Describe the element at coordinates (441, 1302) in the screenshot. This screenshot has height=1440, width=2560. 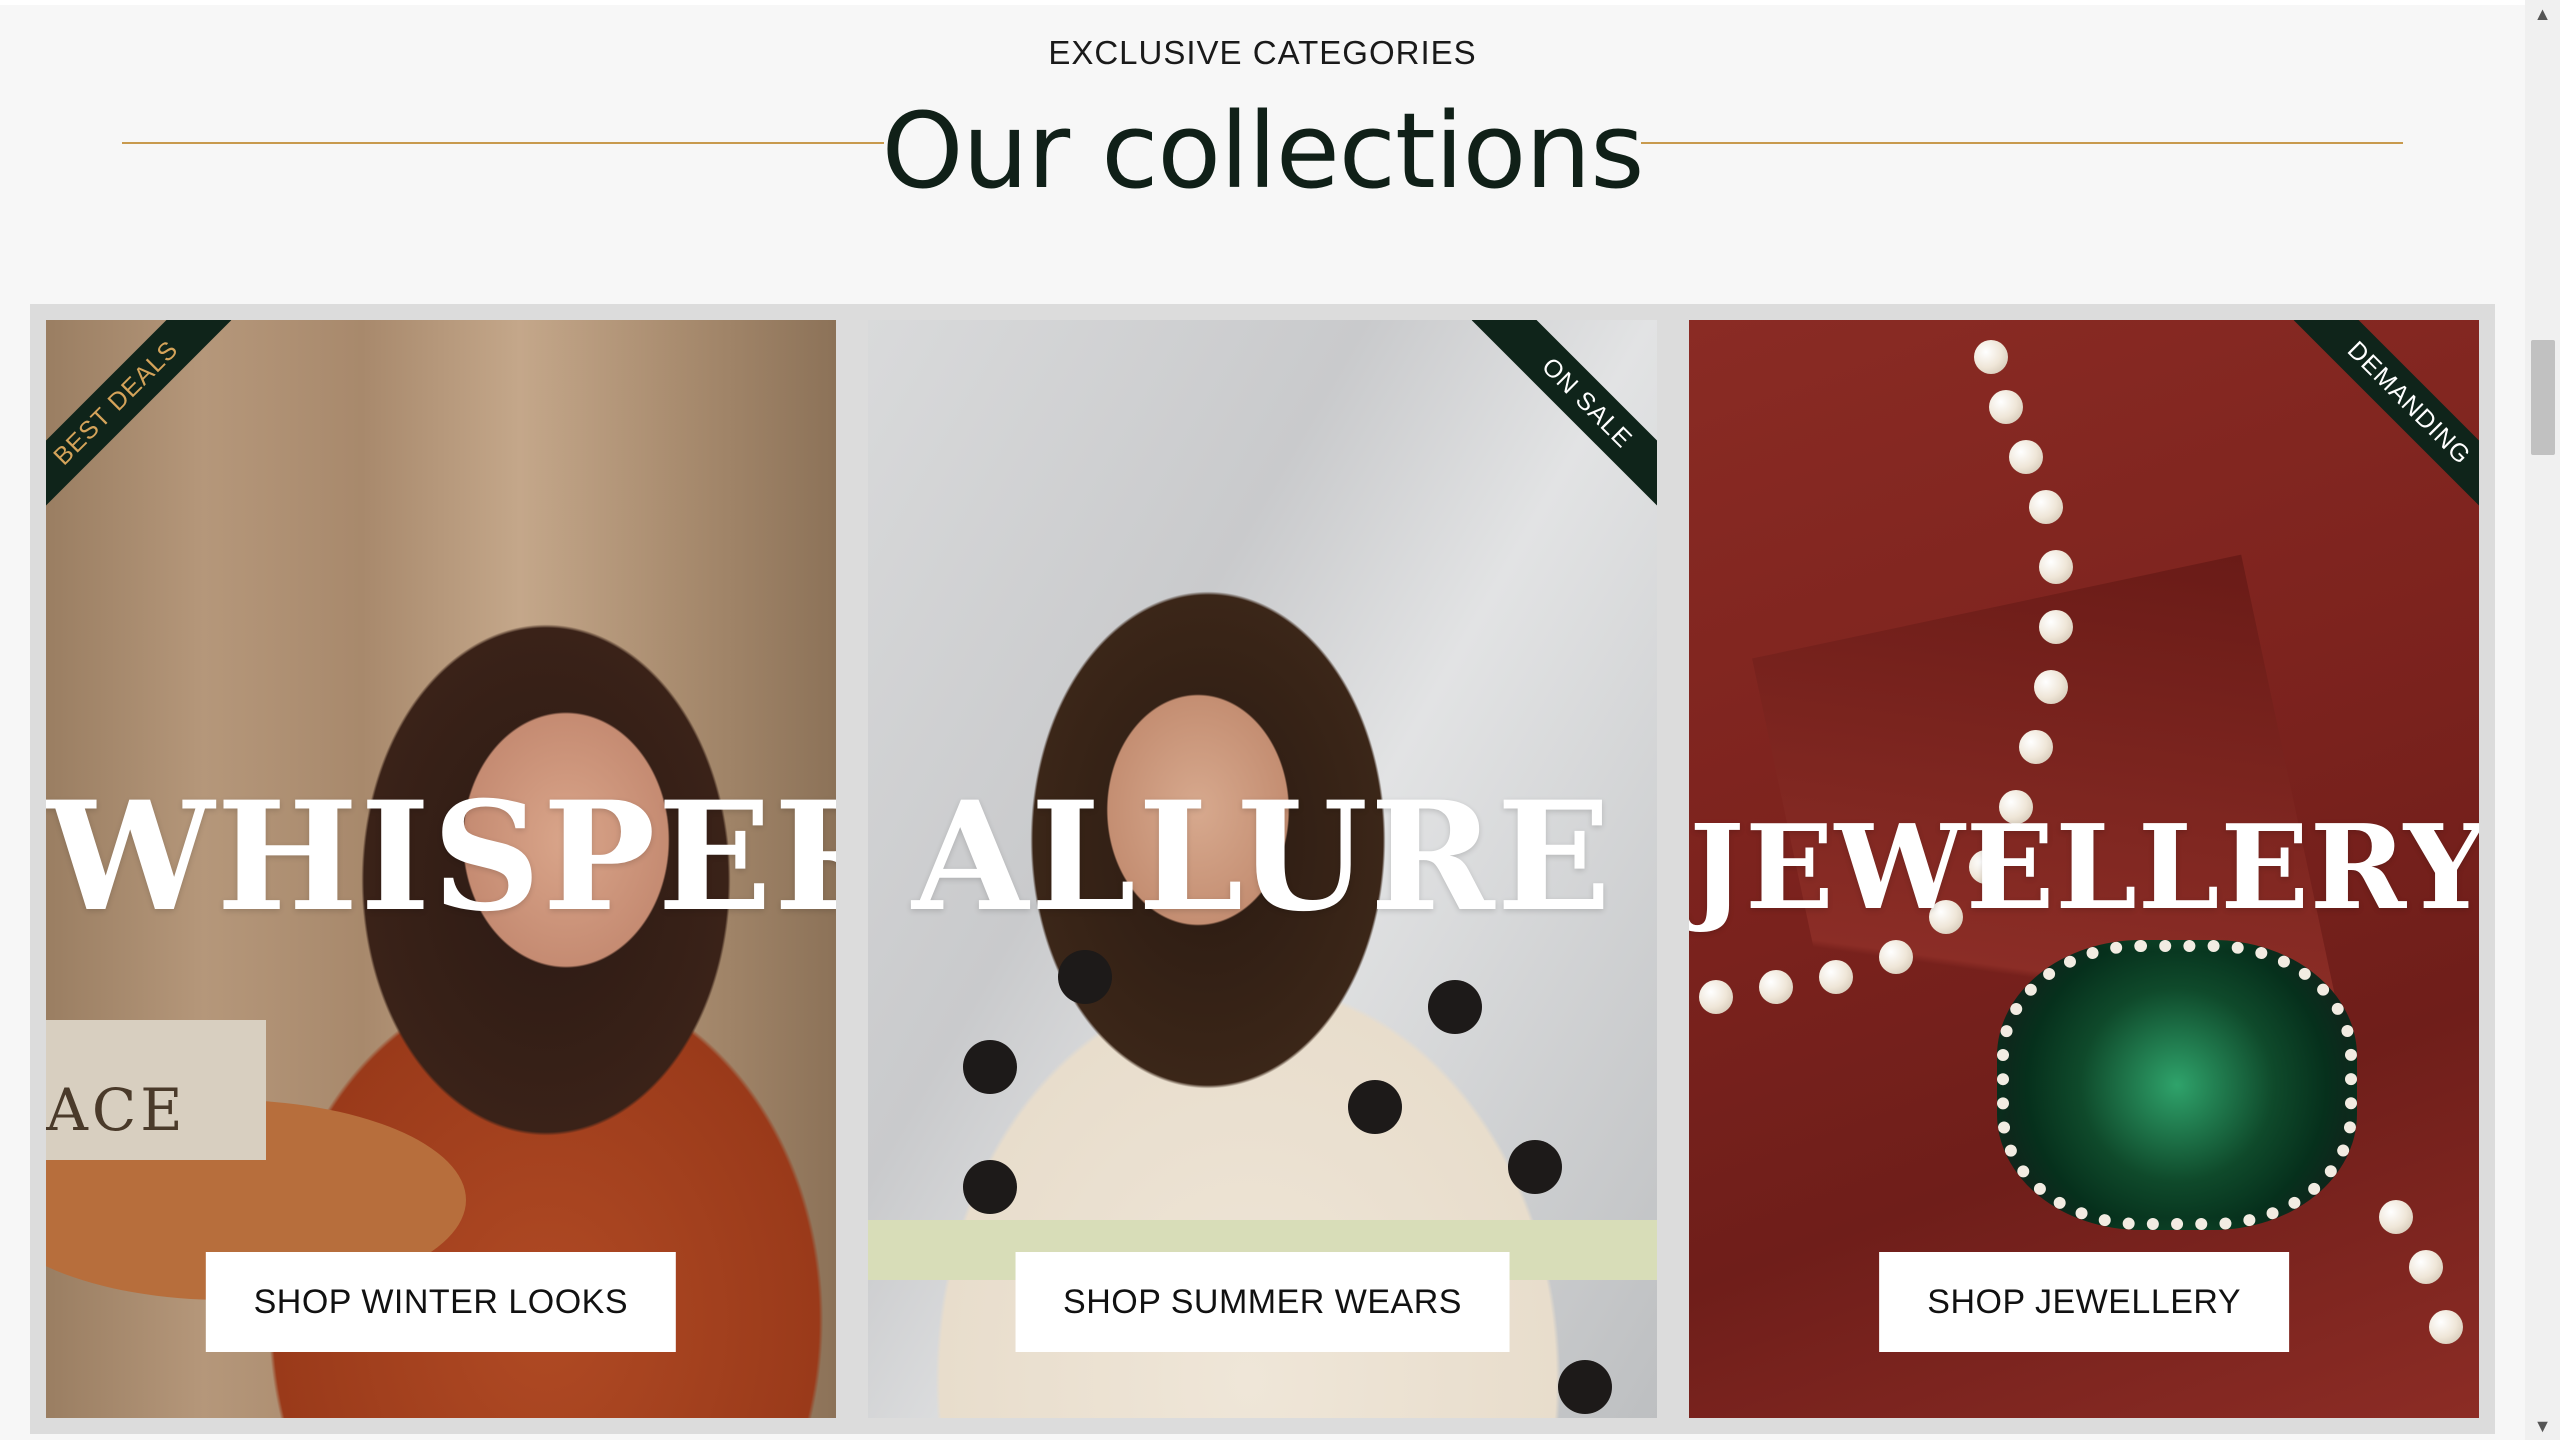
I see `shop-winter-looks-button: SHOP WINTER LOOKS` at that location.